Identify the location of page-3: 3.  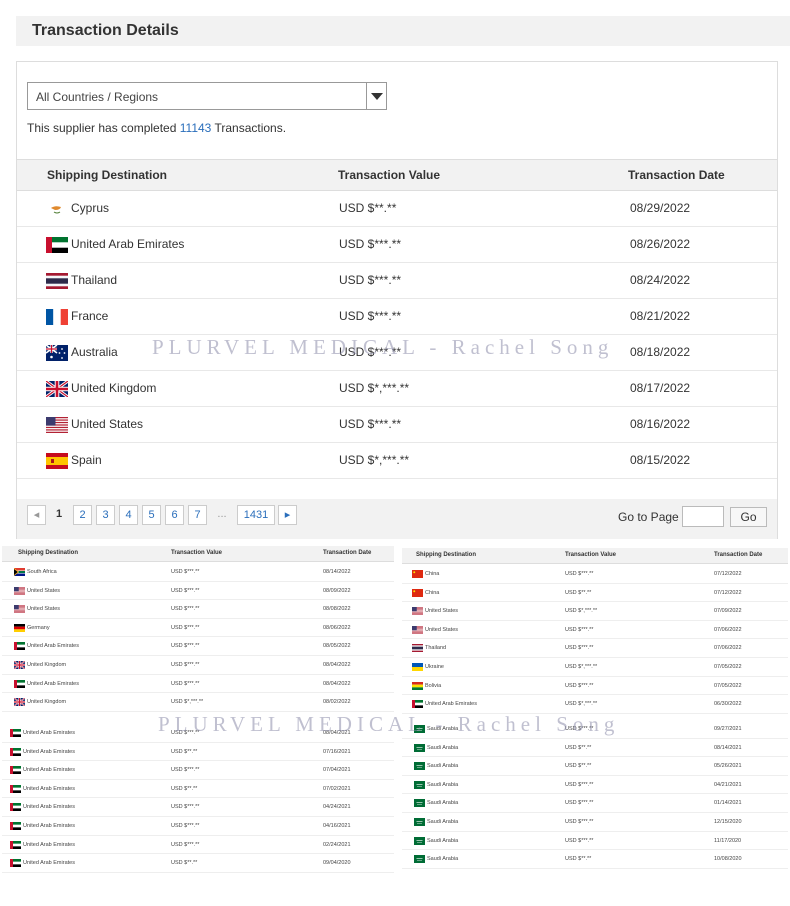
(105, 515).